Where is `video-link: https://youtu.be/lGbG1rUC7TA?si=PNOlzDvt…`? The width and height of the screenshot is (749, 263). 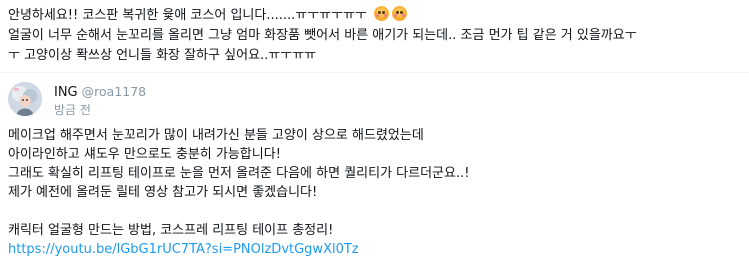 video-link: https://youtu.be/lGbG1rUC7TA?si=PNOlzDvt… is located at coordinates (375, 249).